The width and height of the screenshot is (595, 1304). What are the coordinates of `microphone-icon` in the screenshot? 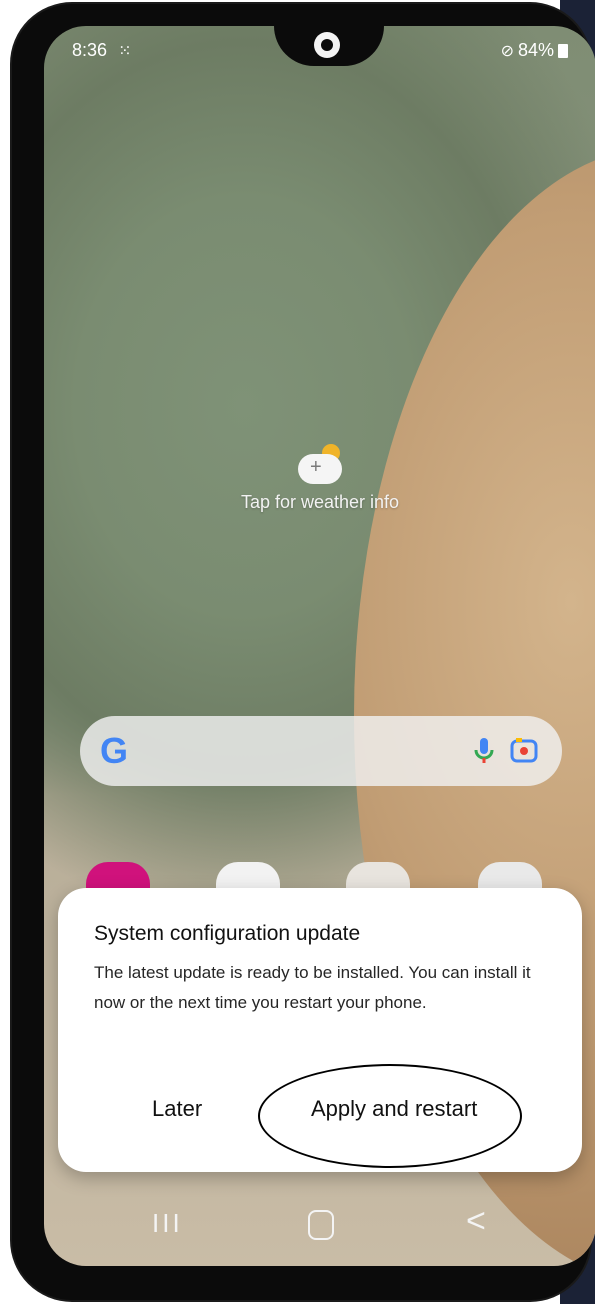 It's located at (484, 750).